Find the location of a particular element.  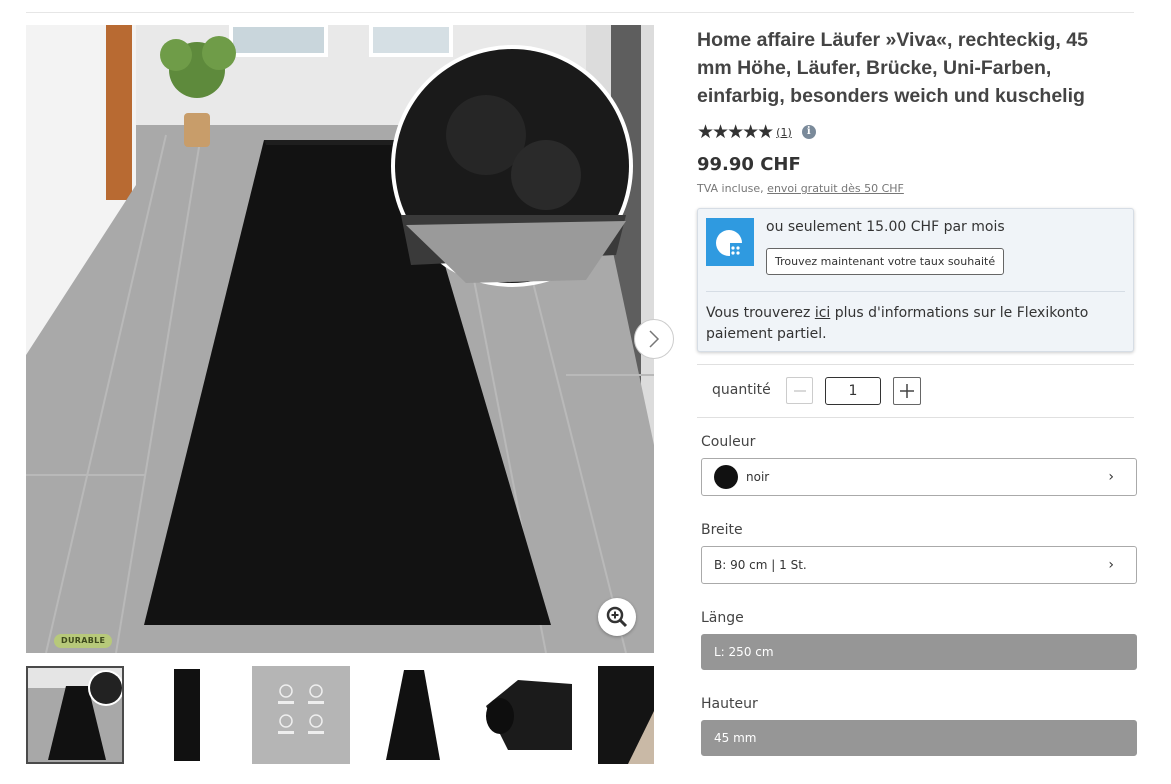

info-icon: i is located at coordinates (808, 132).